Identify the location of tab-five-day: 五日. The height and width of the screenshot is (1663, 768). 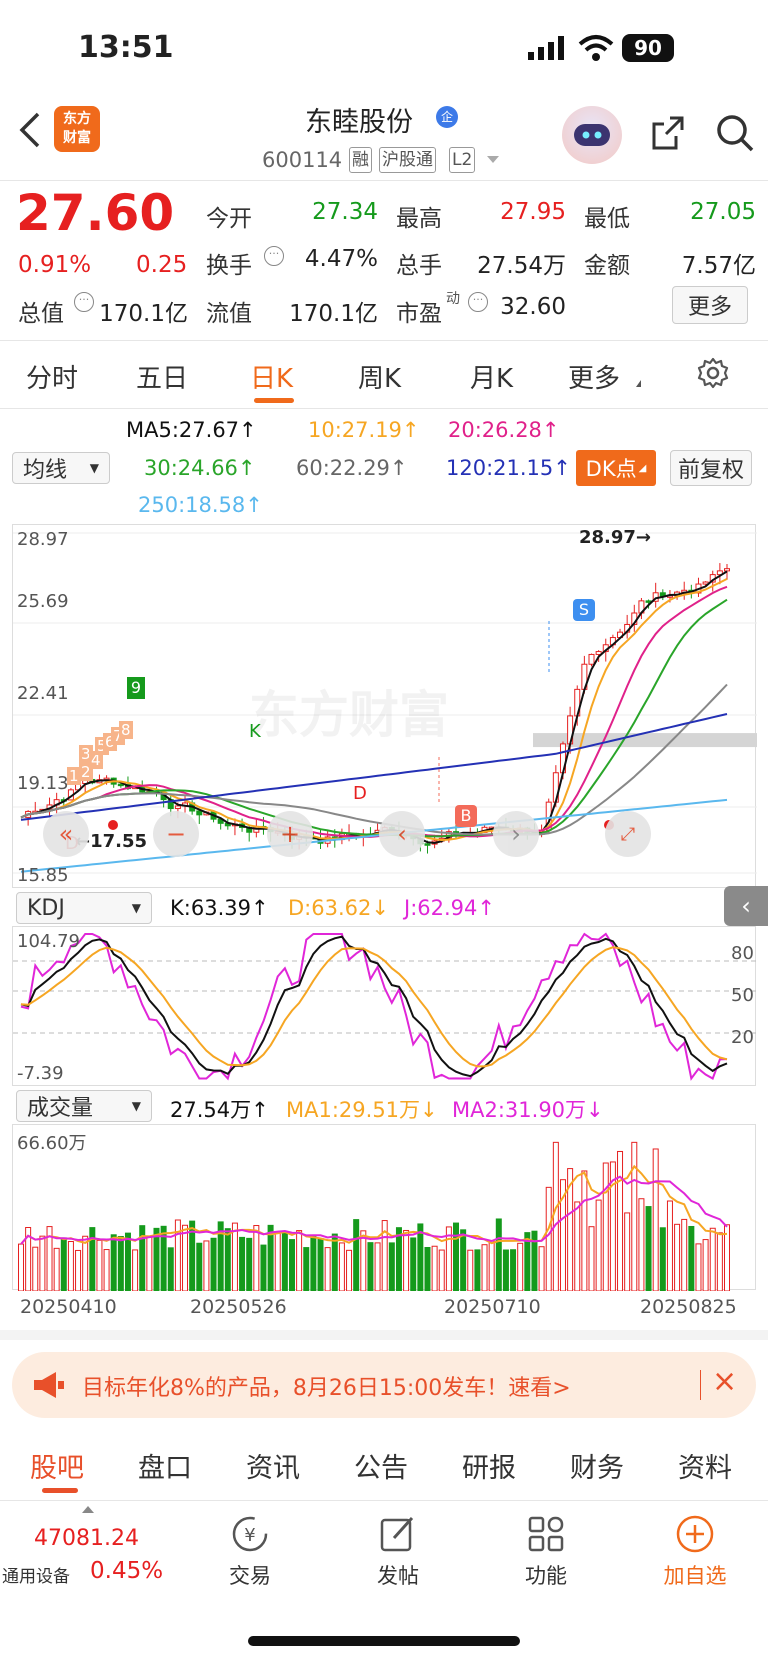
(162, 376).